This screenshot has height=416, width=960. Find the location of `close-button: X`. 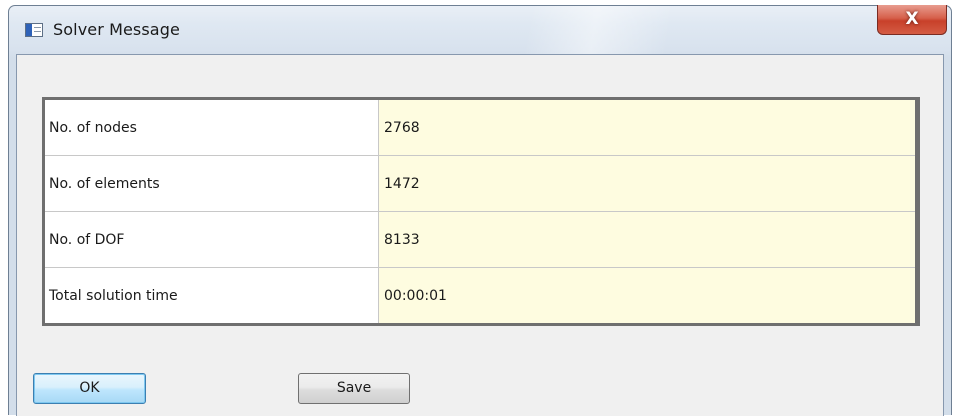

close-button: X is located at coordinates (912, 20).